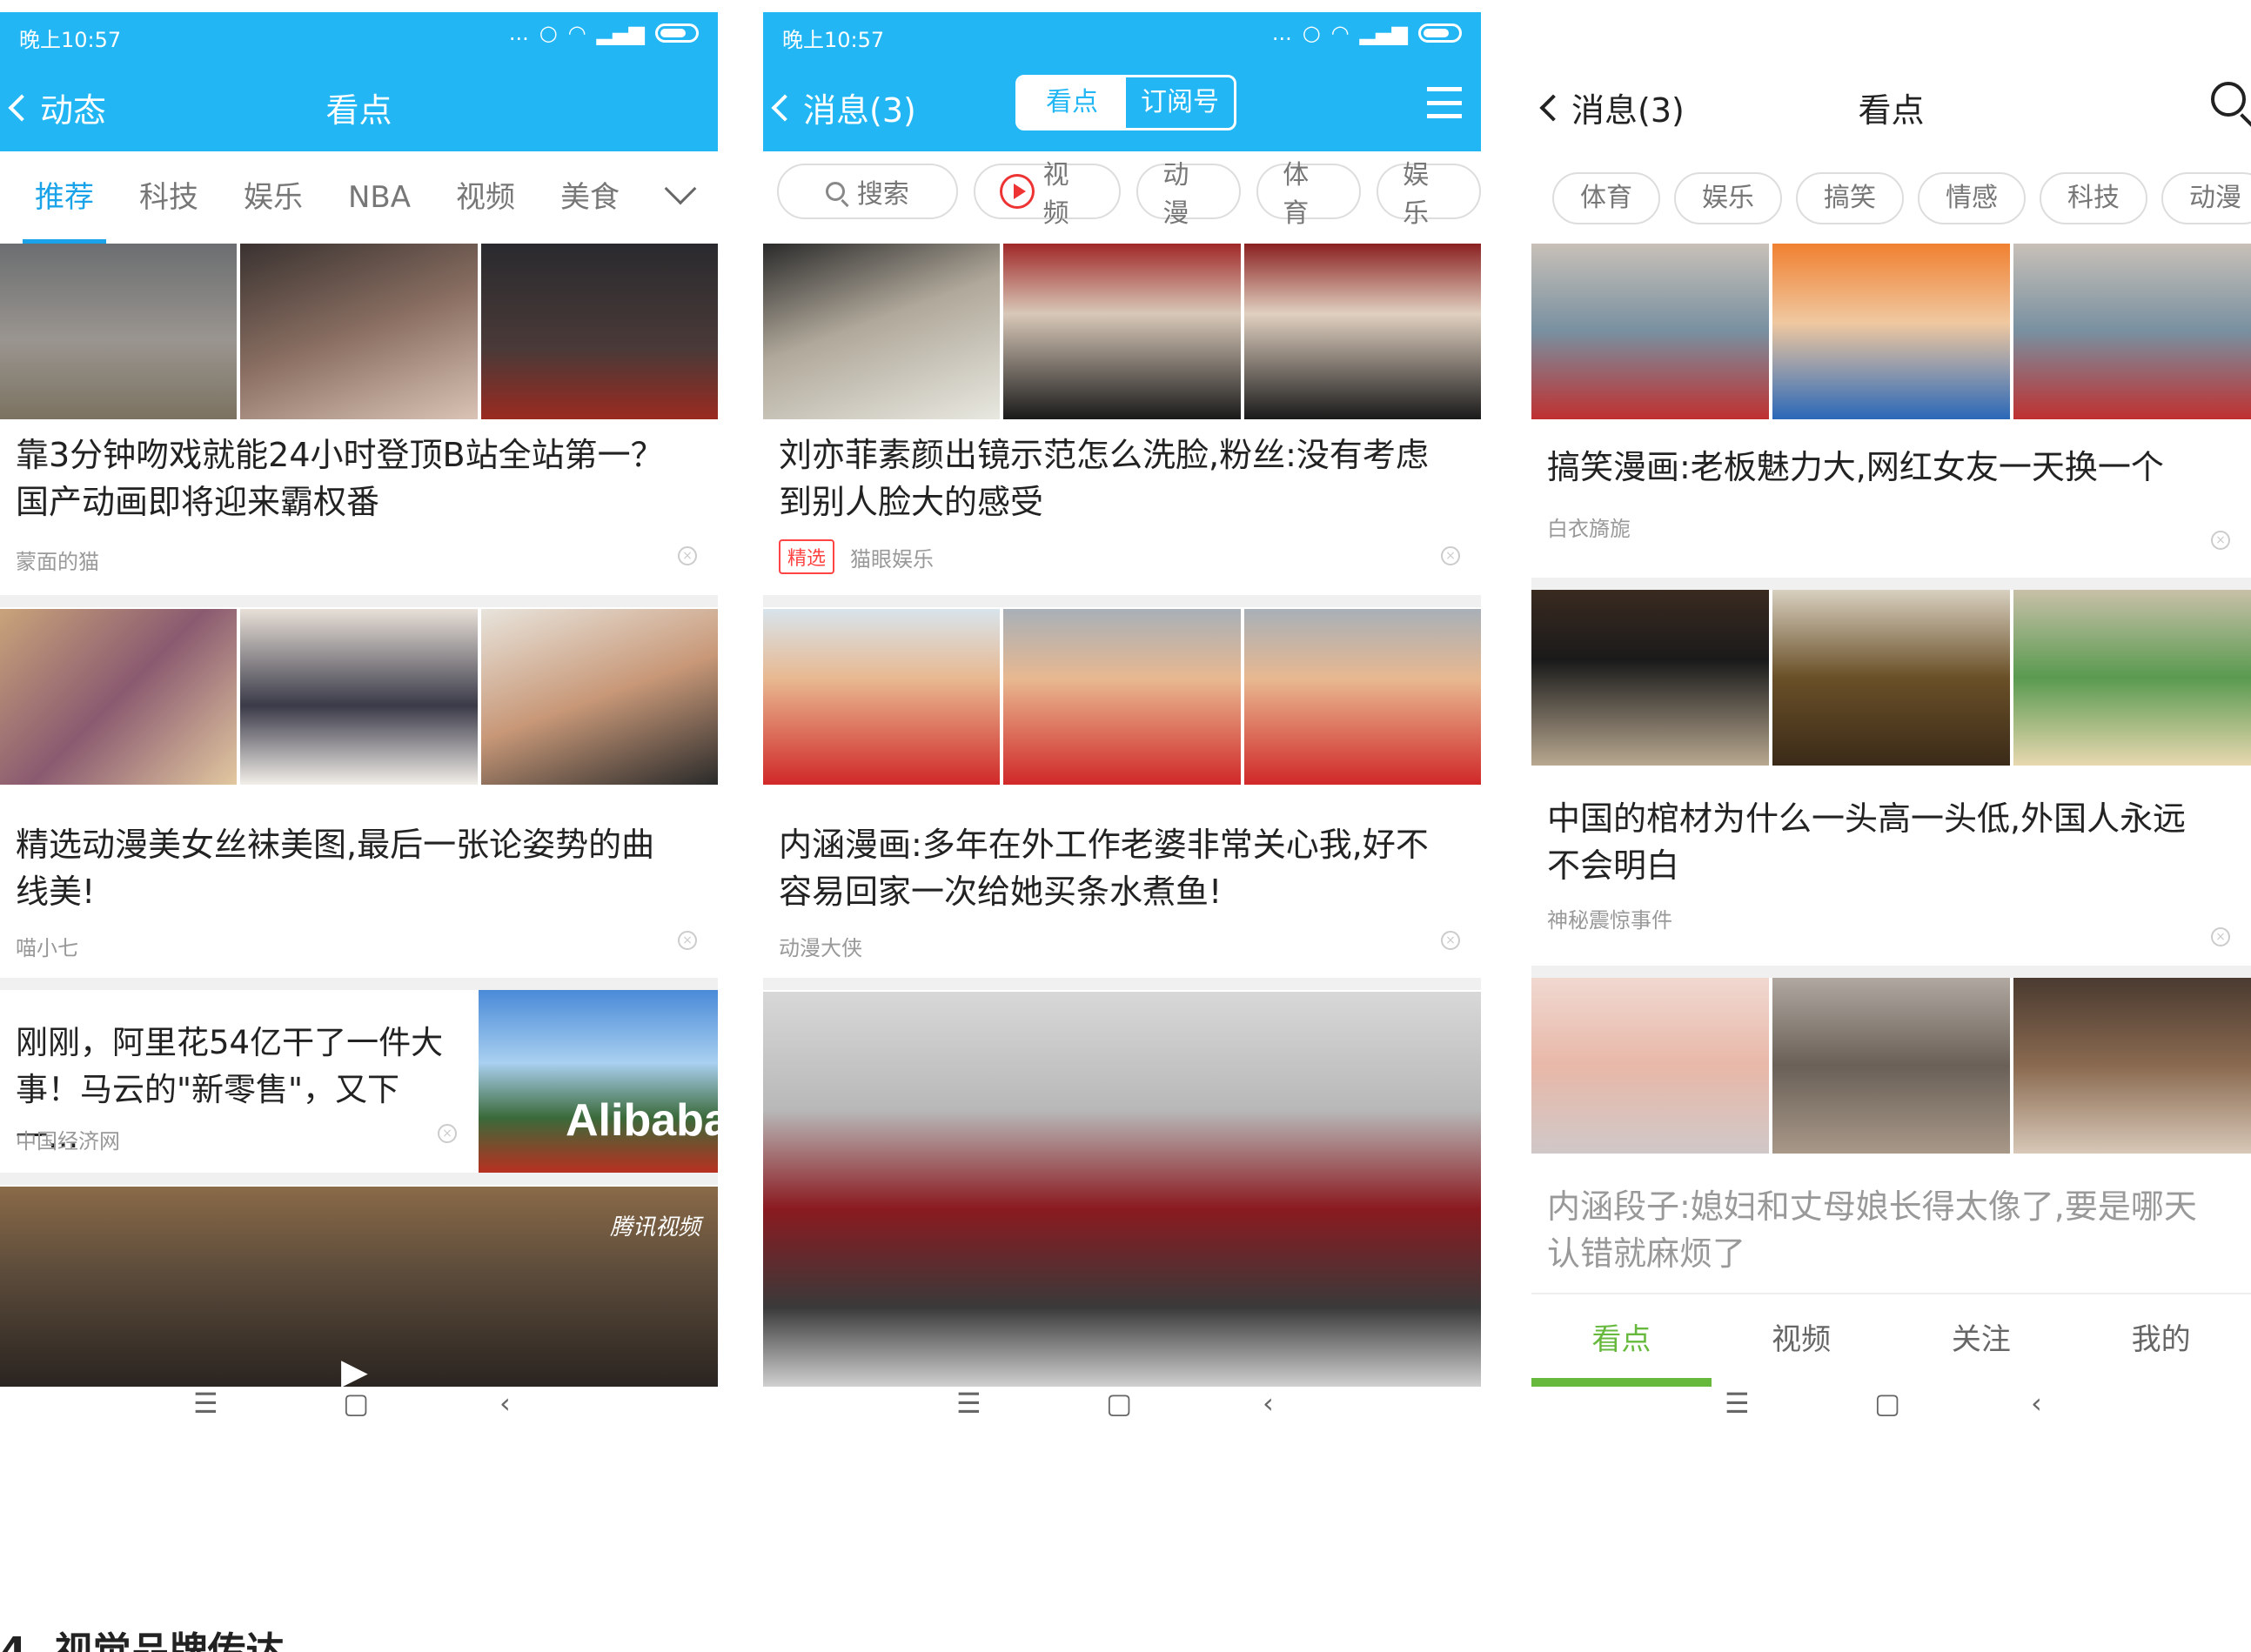 This screenshot has height=1652, width=2251. I want to click on status-bar: 晚上10:57 ... ○ ◠ ▂▄▆, so click(359, 36).